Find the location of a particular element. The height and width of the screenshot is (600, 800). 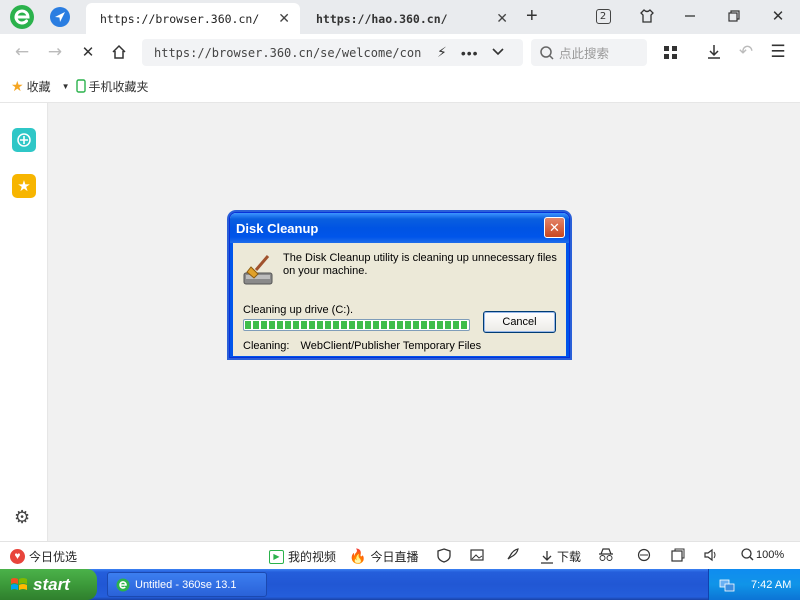

window-close-icon: ✕ is located at coordinates (778, 16).